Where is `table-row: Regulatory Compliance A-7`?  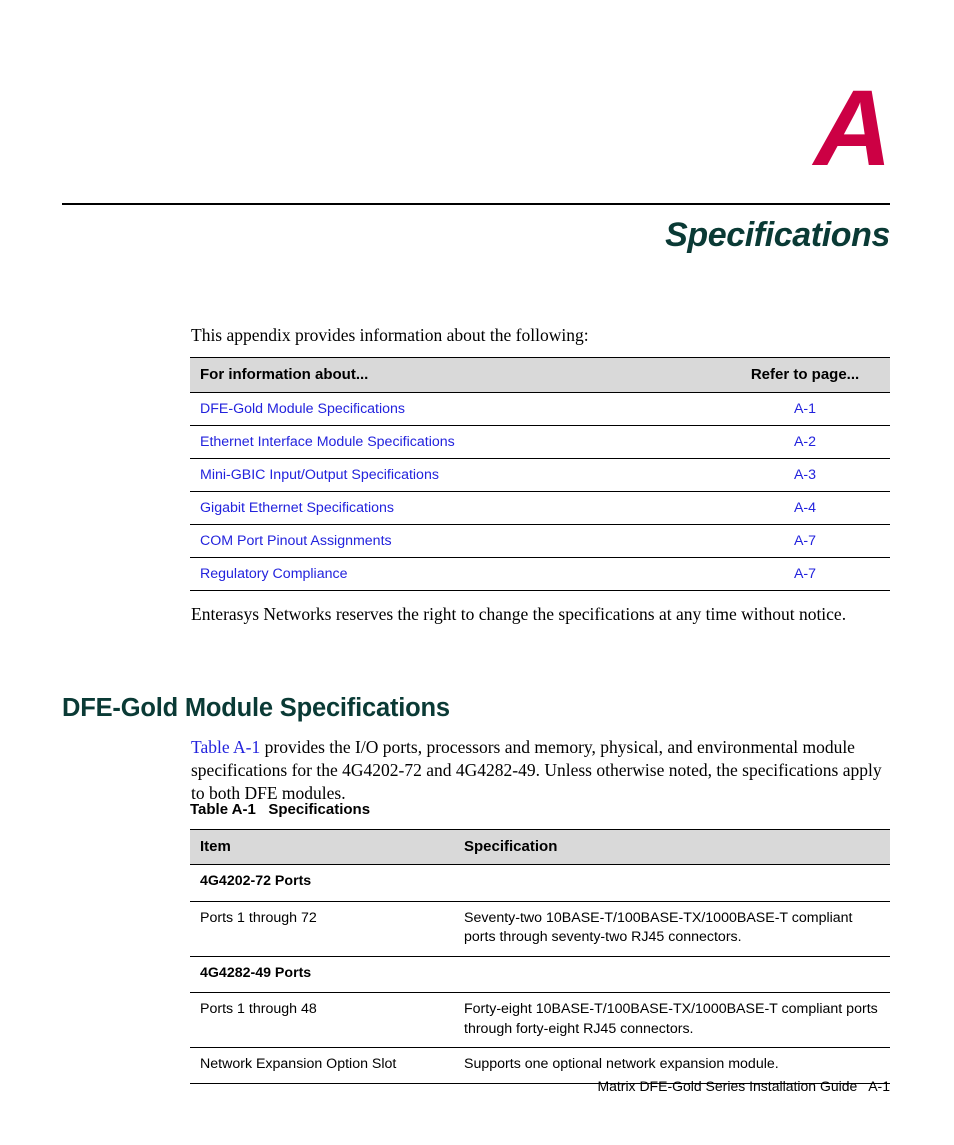
table-row: Regulatory Compliance A-7 is located at coordinates (540, 574).